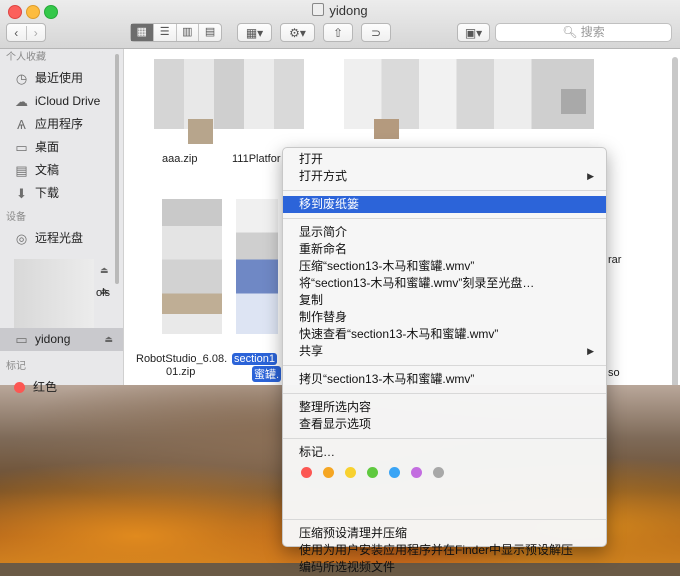 The image size is (680, 576). Describe the element at coordinates (614, 260) in the screenshot. I see `file-name: rar` at that location.